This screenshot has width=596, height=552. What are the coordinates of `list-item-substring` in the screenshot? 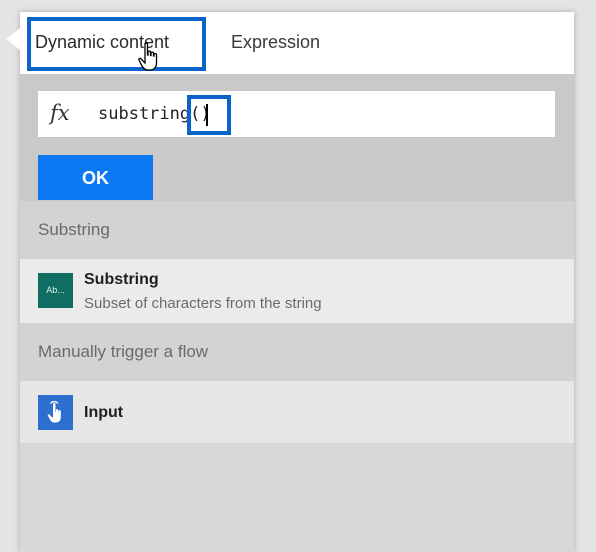 It's located at (297, 291).